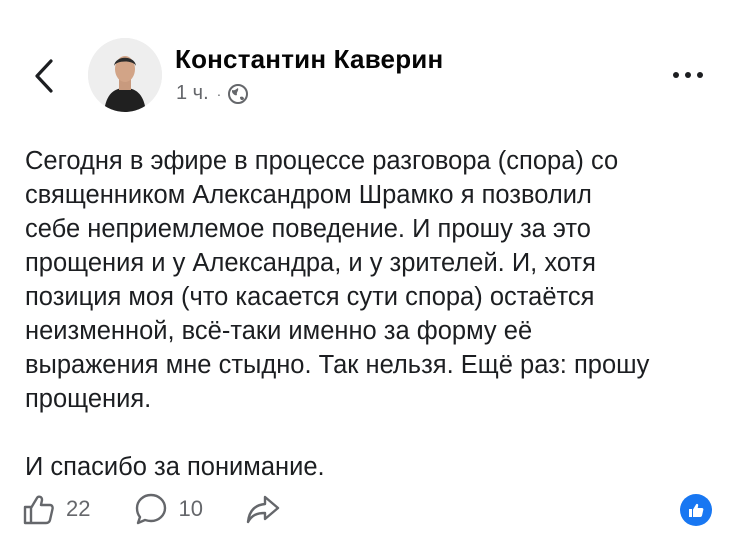 Image resolution: width=732 pixels, height=541 pixels. I want to click on avatar, so click(125, 75).